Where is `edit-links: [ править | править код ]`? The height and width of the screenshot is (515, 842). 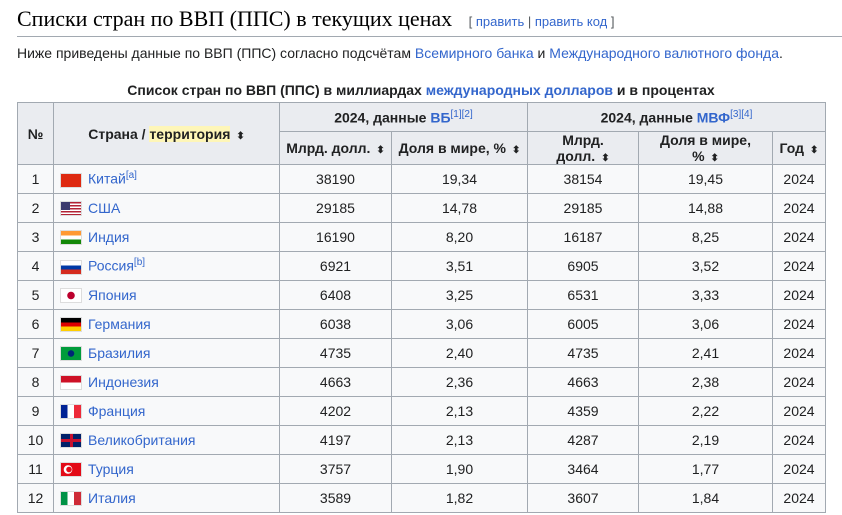
edit-links: [ править | править код ] is located at coordinates (541, 21).